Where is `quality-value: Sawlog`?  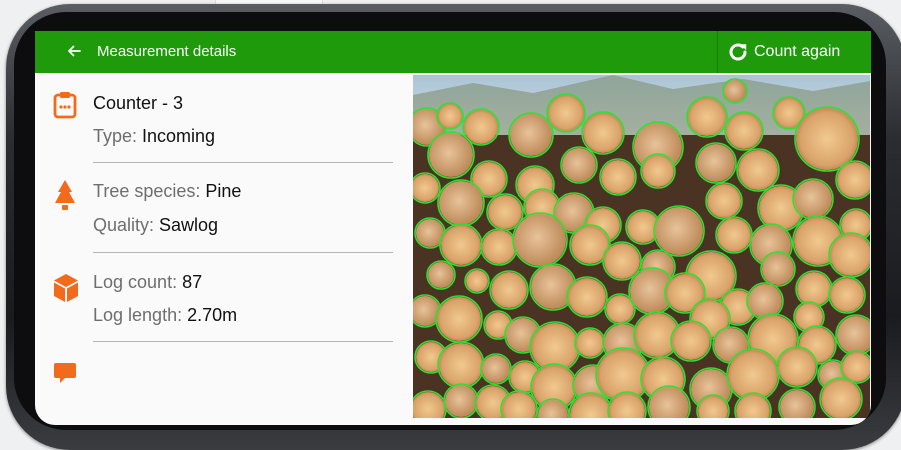
quality-value: Sawlog is located at coordinates (189, 225).